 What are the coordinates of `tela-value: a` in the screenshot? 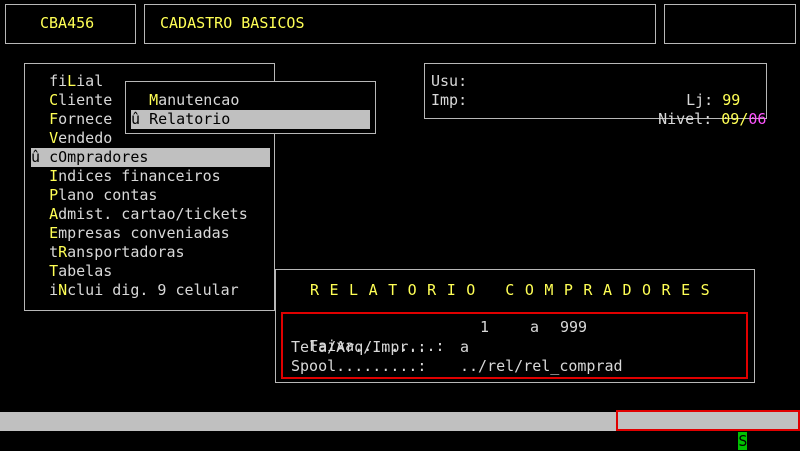 It's located at (464, 347).